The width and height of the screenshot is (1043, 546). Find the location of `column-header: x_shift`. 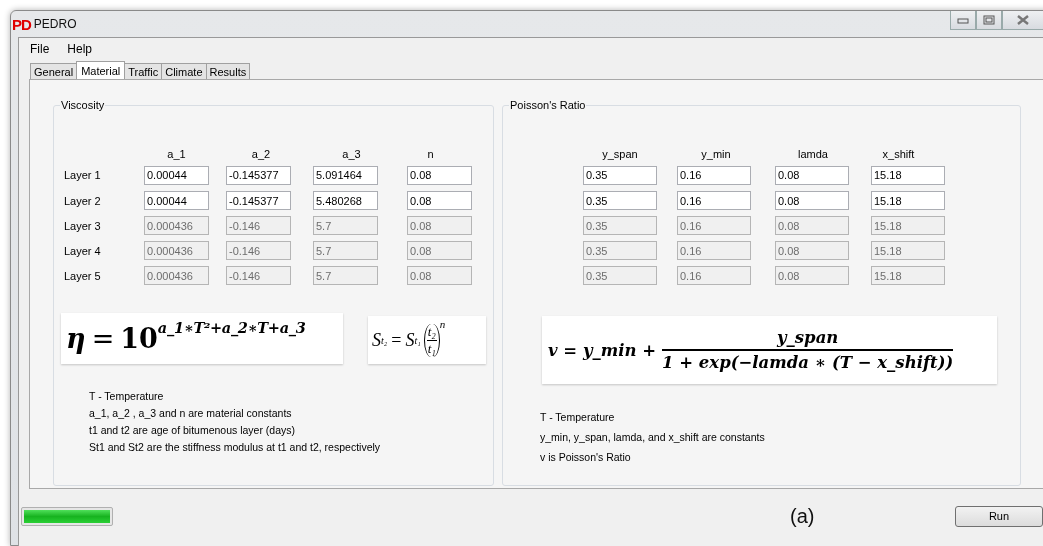

column-header: x_shift is located at coordinates (898, 154).